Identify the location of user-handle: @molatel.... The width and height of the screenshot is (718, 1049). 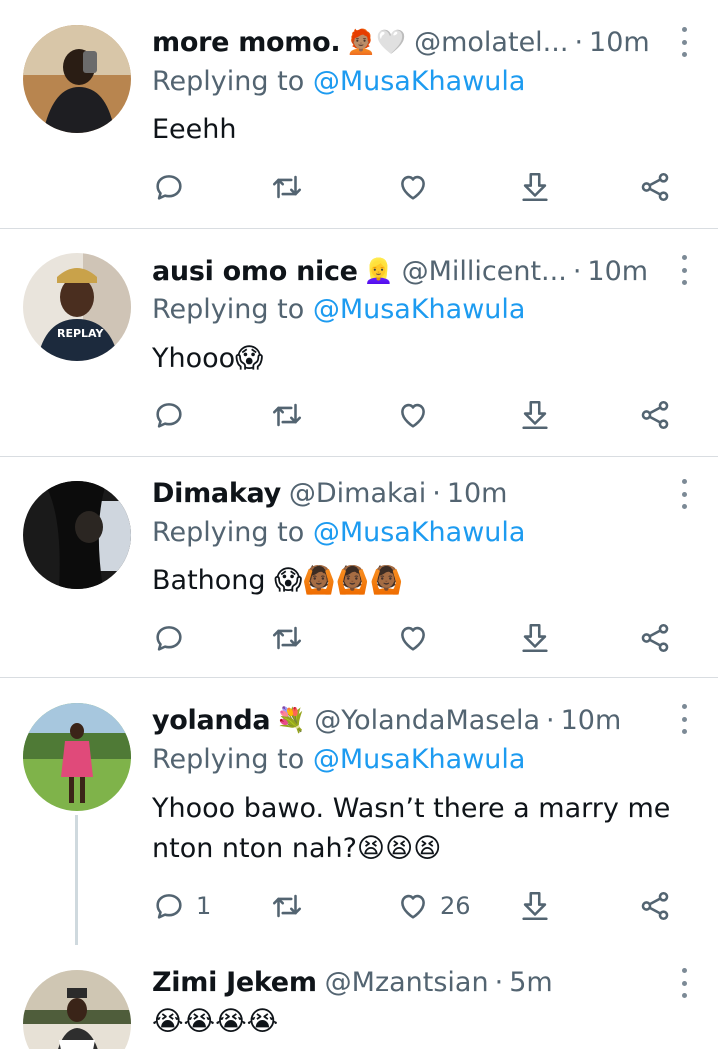
(491, 42).